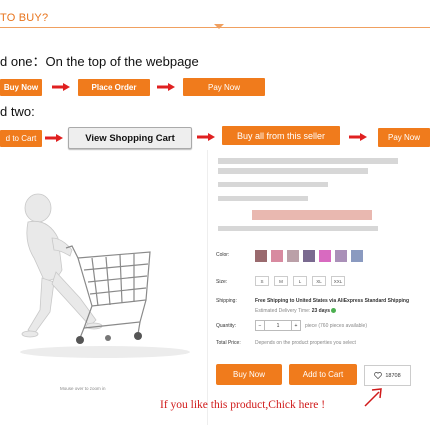 This screenshot has width=430, height=430. I want to click on rating-line, so click(273, 184).